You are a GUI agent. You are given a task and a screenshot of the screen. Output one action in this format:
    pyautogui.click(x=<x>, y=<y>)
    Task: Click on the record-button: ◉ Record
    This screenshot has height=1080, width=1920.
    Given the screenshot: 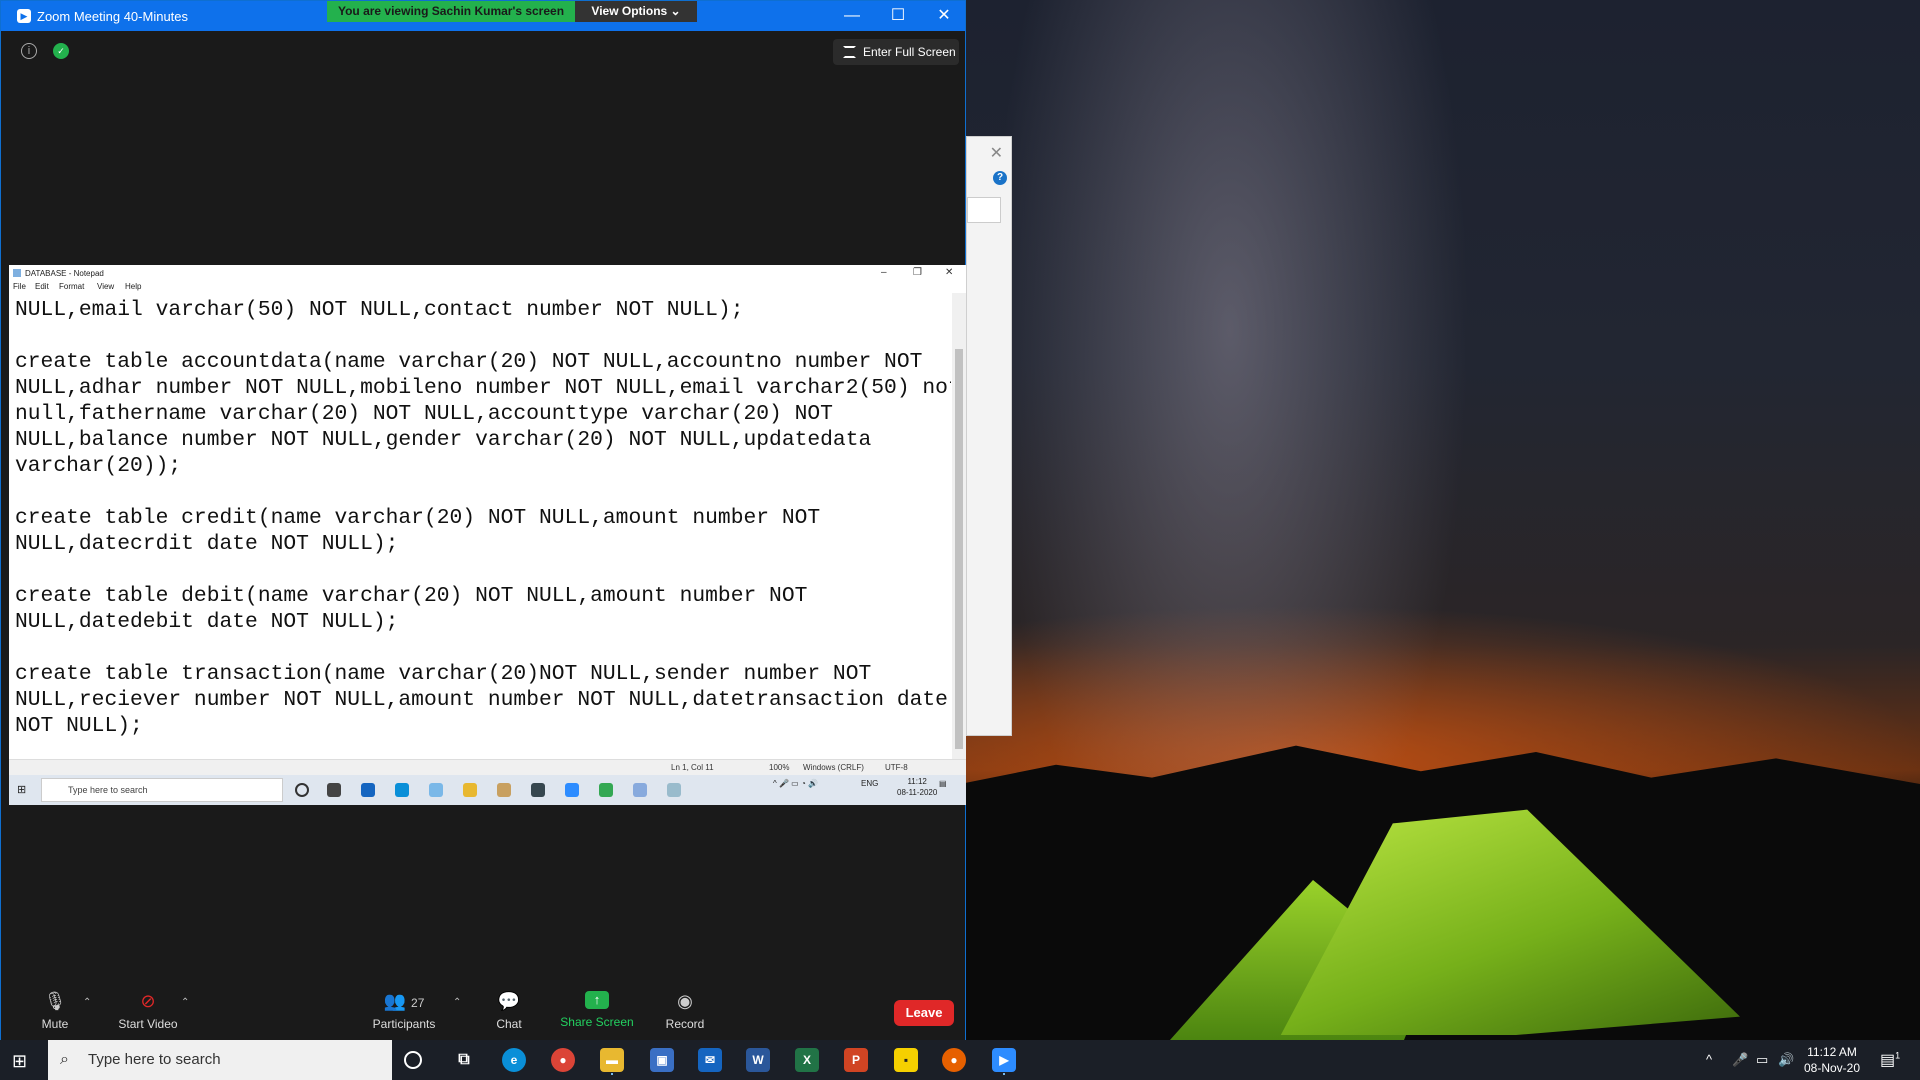 What is the action you would take?
    pyautogui.click(x=685, y=1011)
    